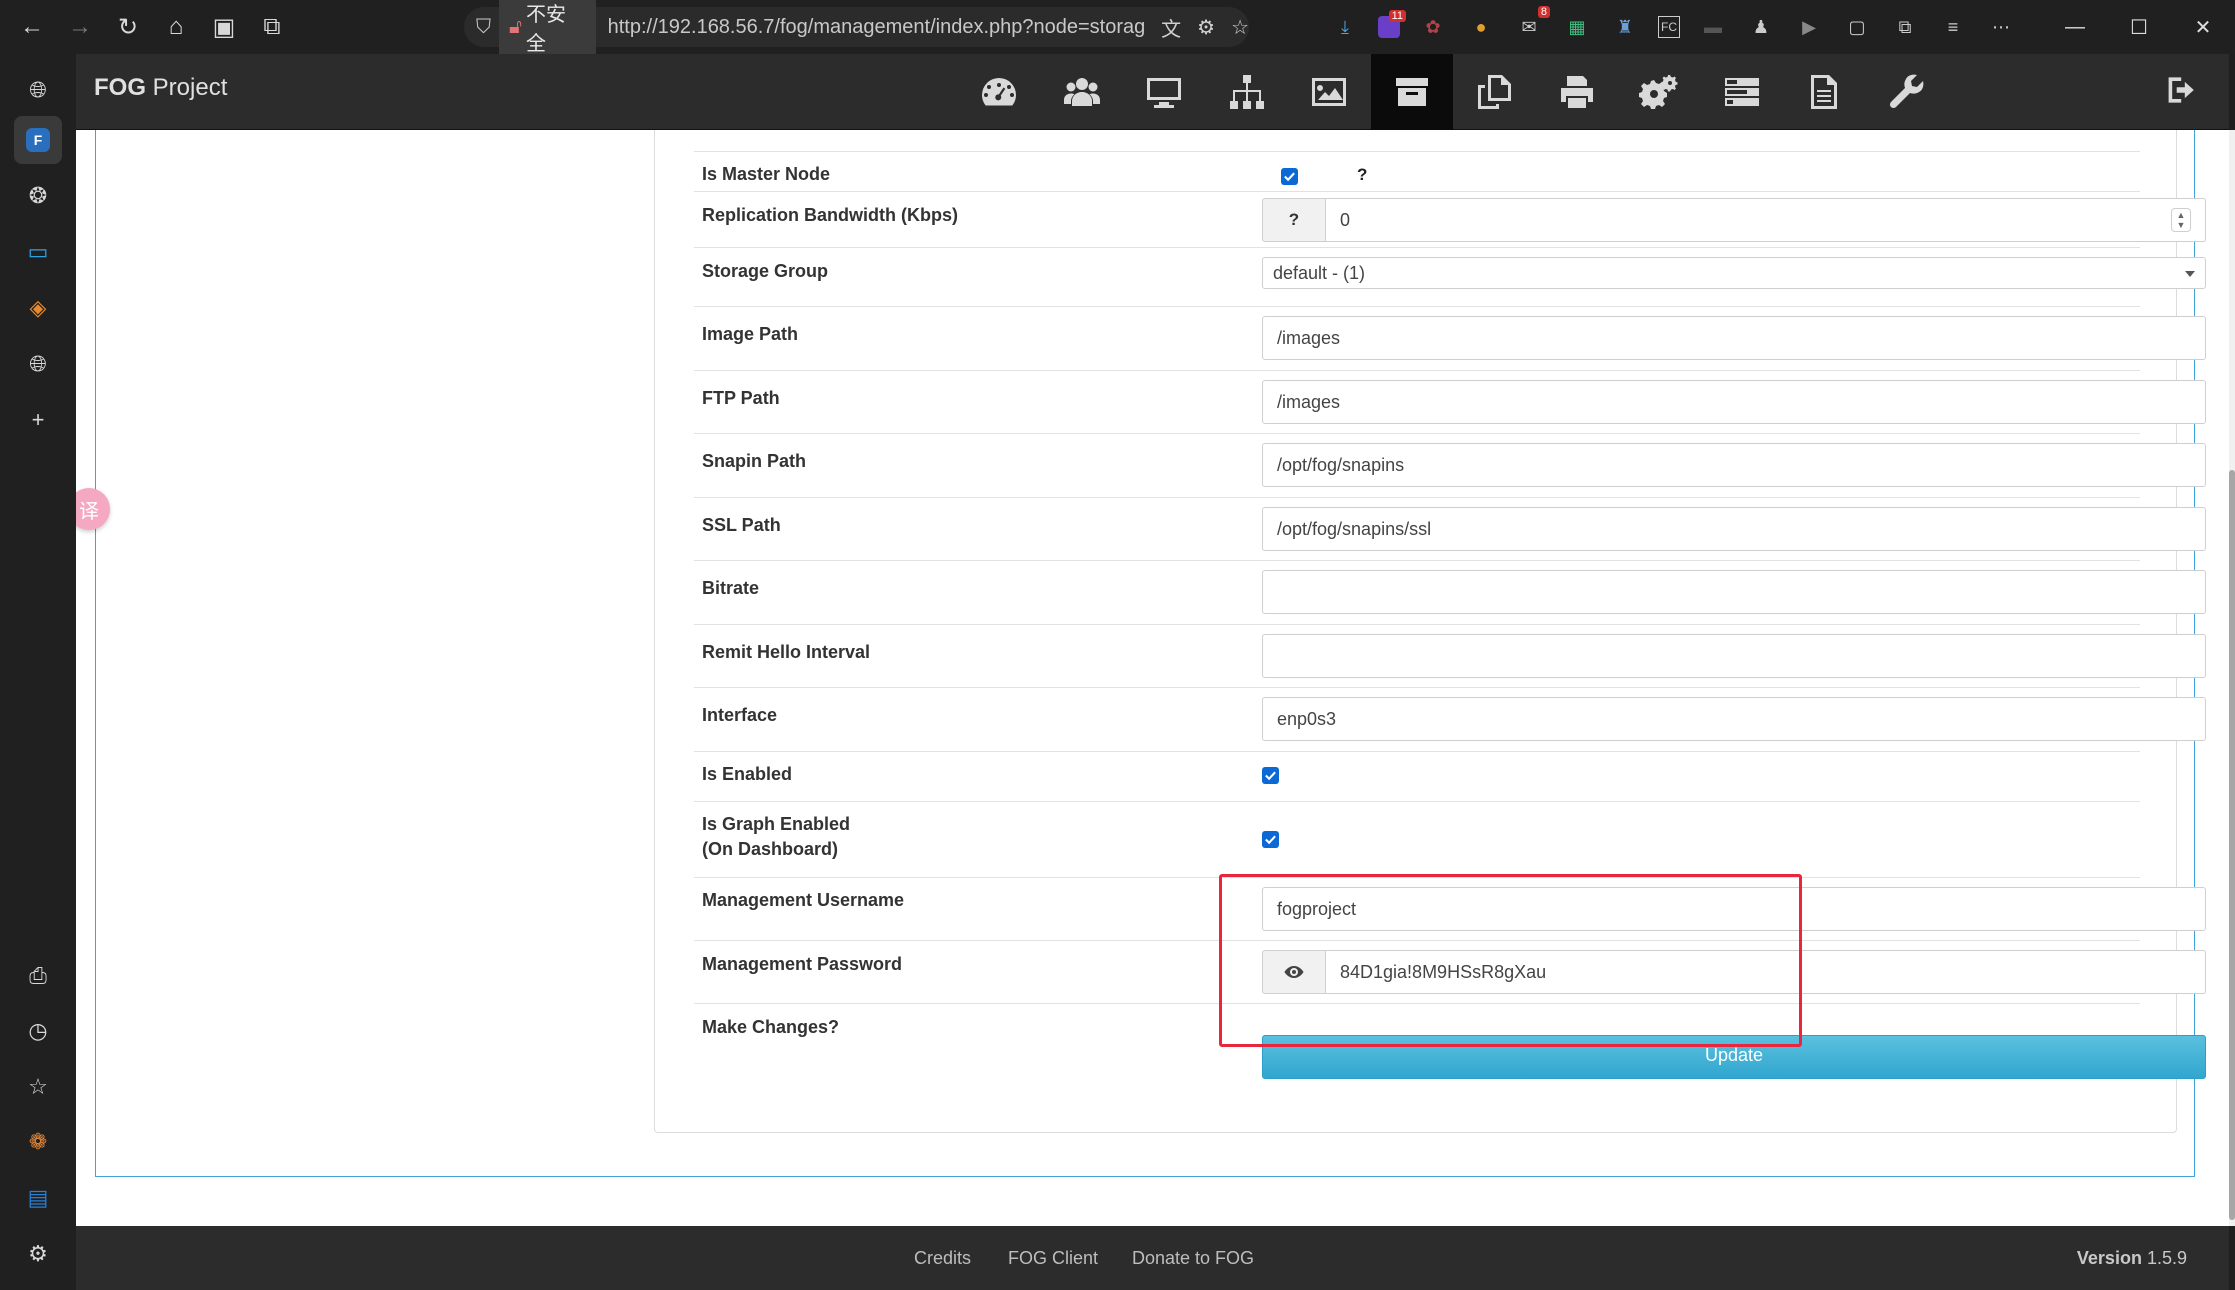 Image resolution: width=2235 pixels, height=1290 pixels. I want to click on users-icon, so click(1082, 92).